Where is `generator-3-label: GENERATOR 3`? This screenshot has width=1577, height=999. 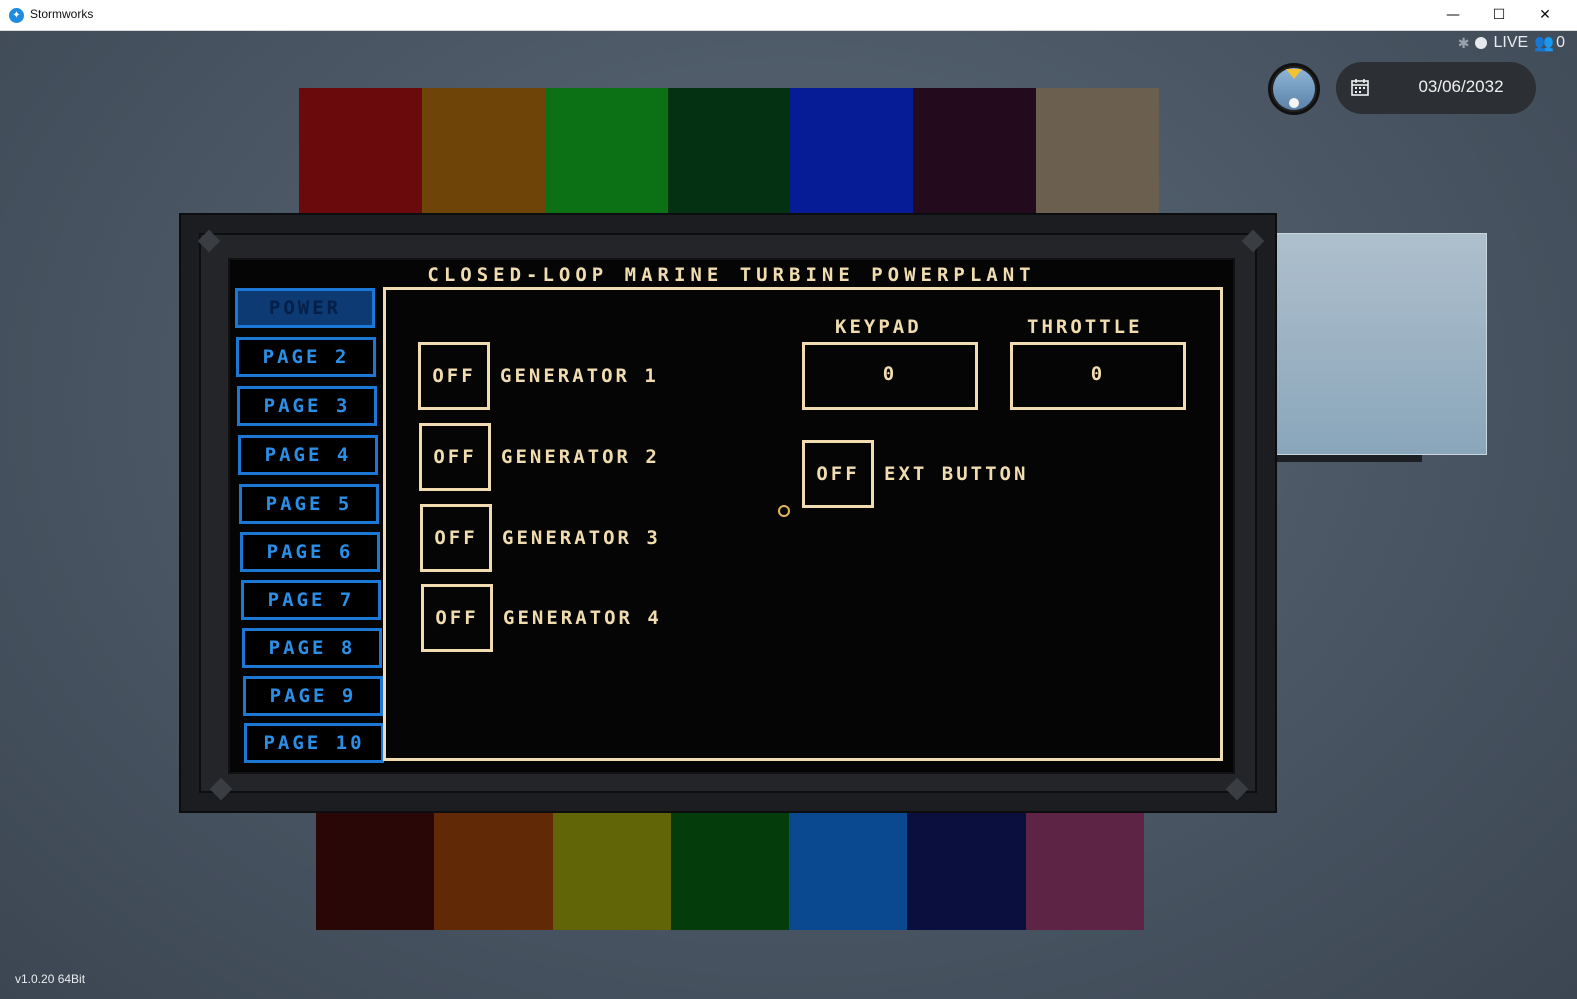 generator-3-label: GENERATOR 3 is located at coordinates (581, 538).